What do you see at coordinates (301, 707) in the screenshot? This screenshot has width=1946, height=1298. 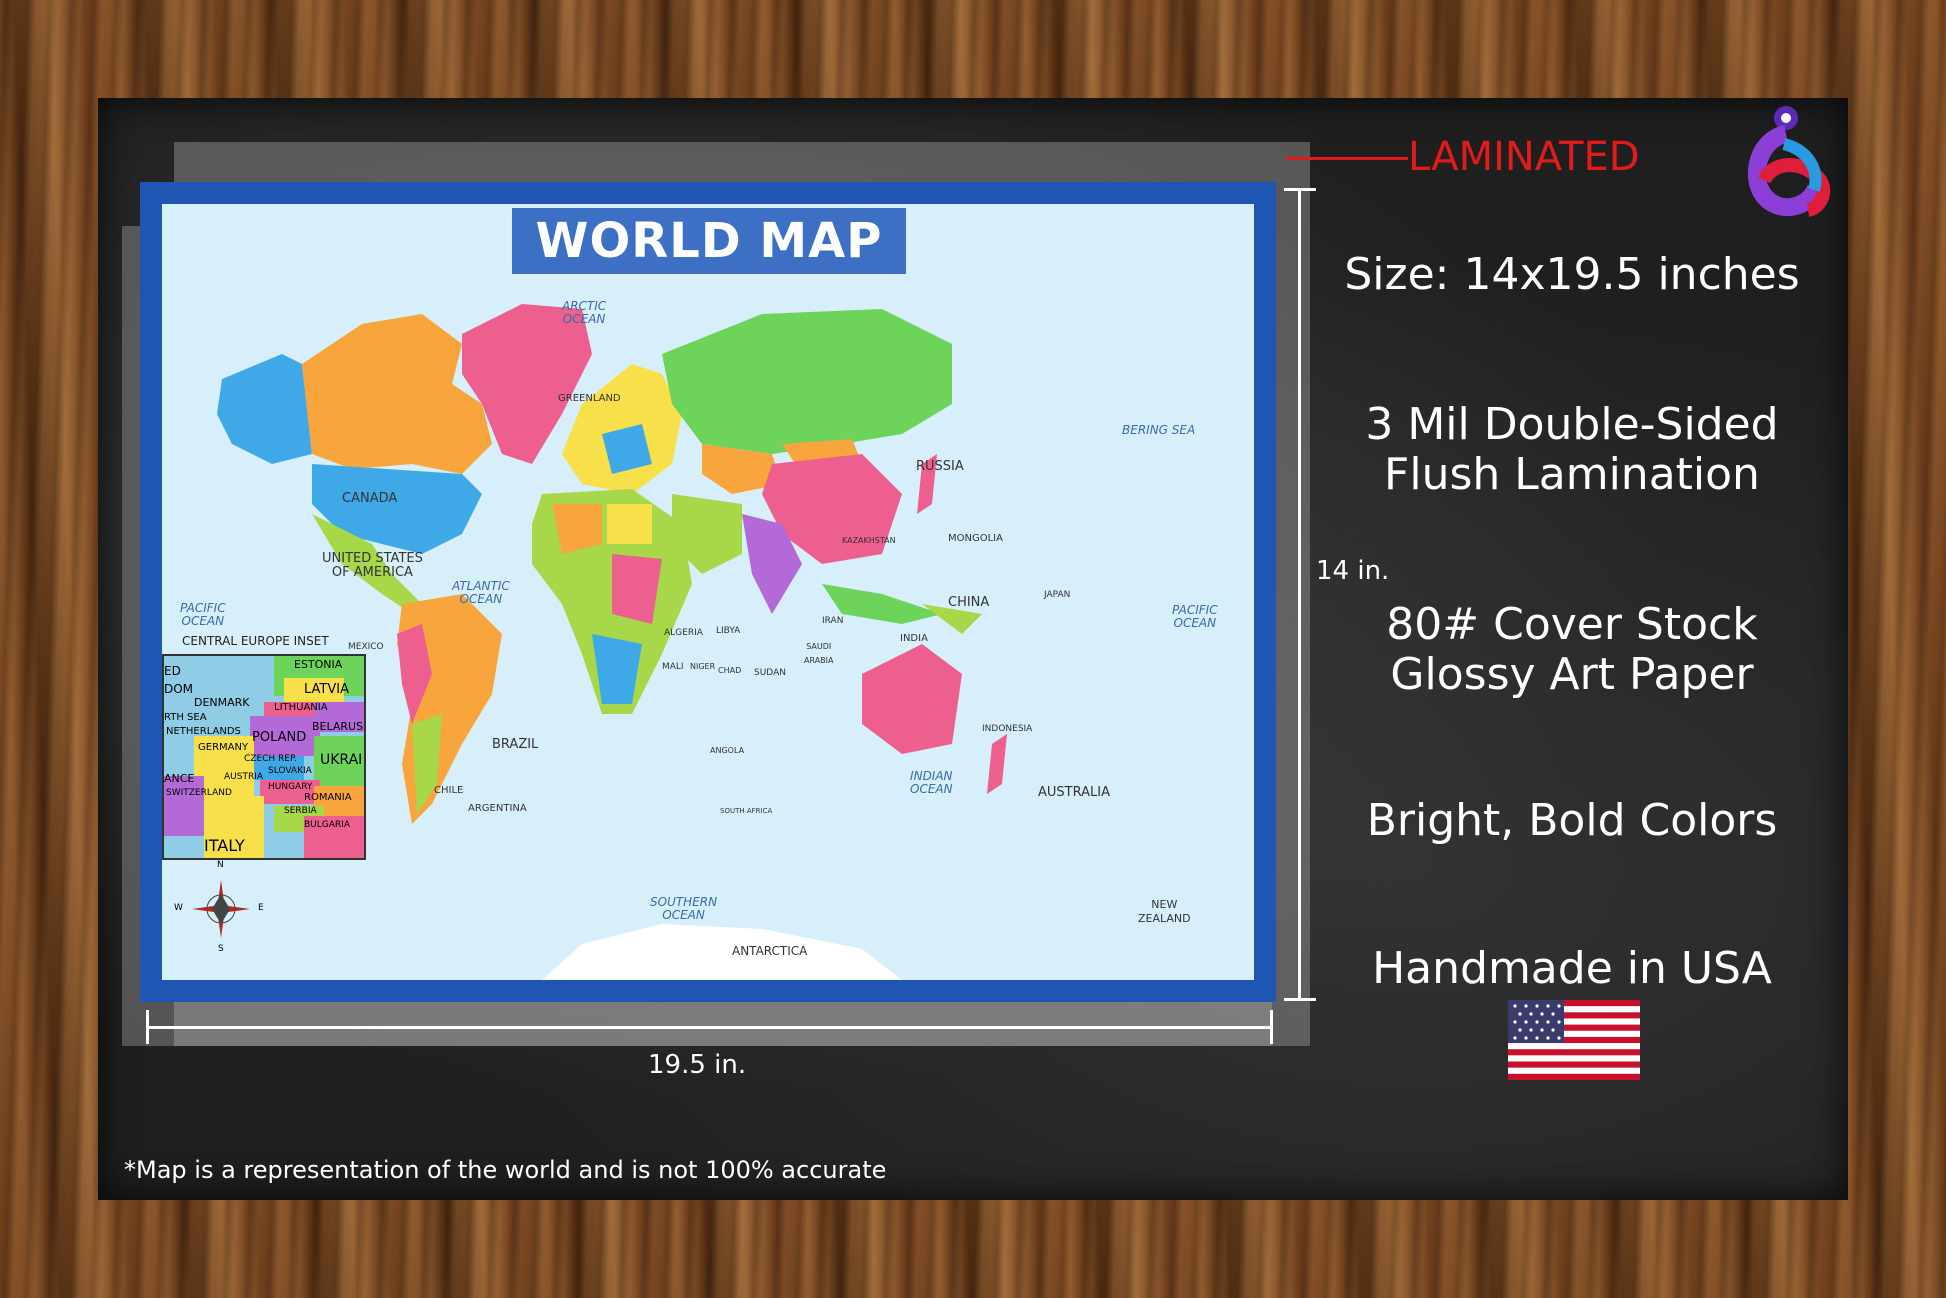 I see `inset-label: LITHUANIA` at bounding box center [301, 707].